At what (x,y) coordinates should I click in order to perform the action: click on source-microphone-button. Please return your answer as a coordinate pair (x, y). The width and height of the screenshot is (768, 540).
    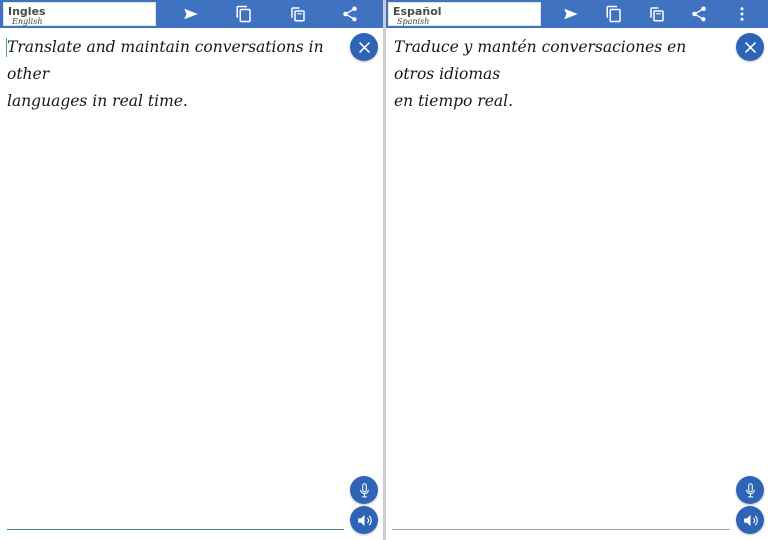
    Looking at the image, I should click on (364, 490).